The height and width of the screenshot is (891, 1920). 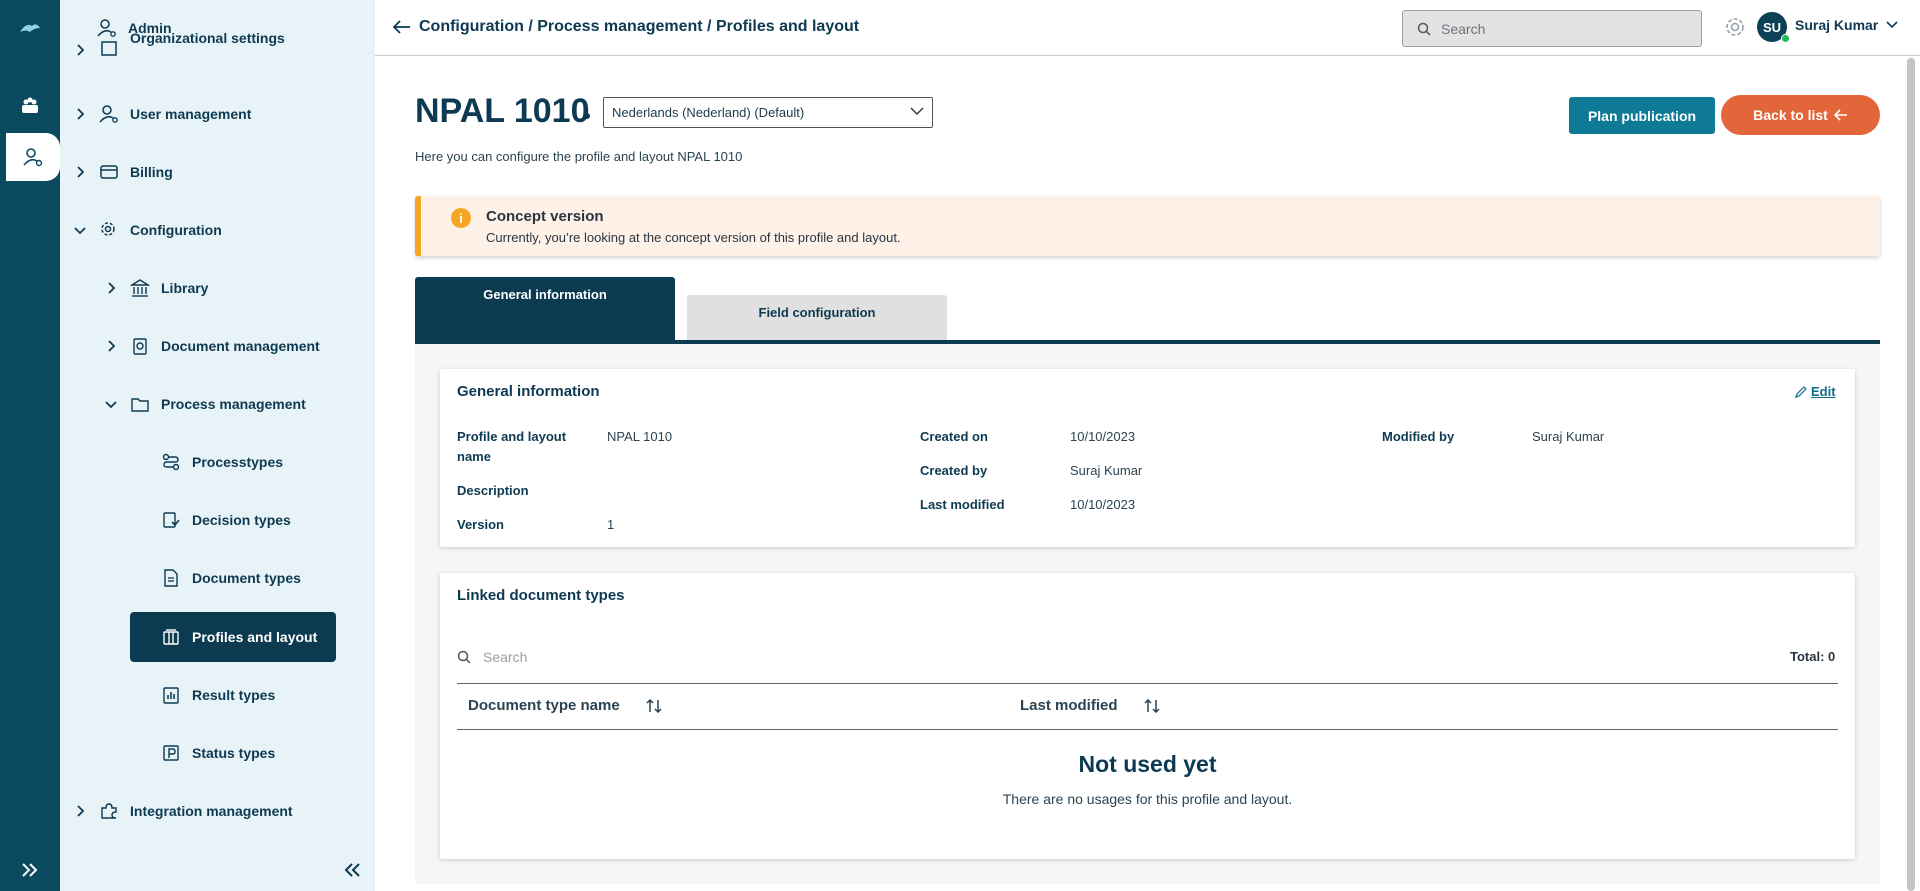 I want to click on last-modified-value: 10/10/2023, so click(x=1103, y=504).